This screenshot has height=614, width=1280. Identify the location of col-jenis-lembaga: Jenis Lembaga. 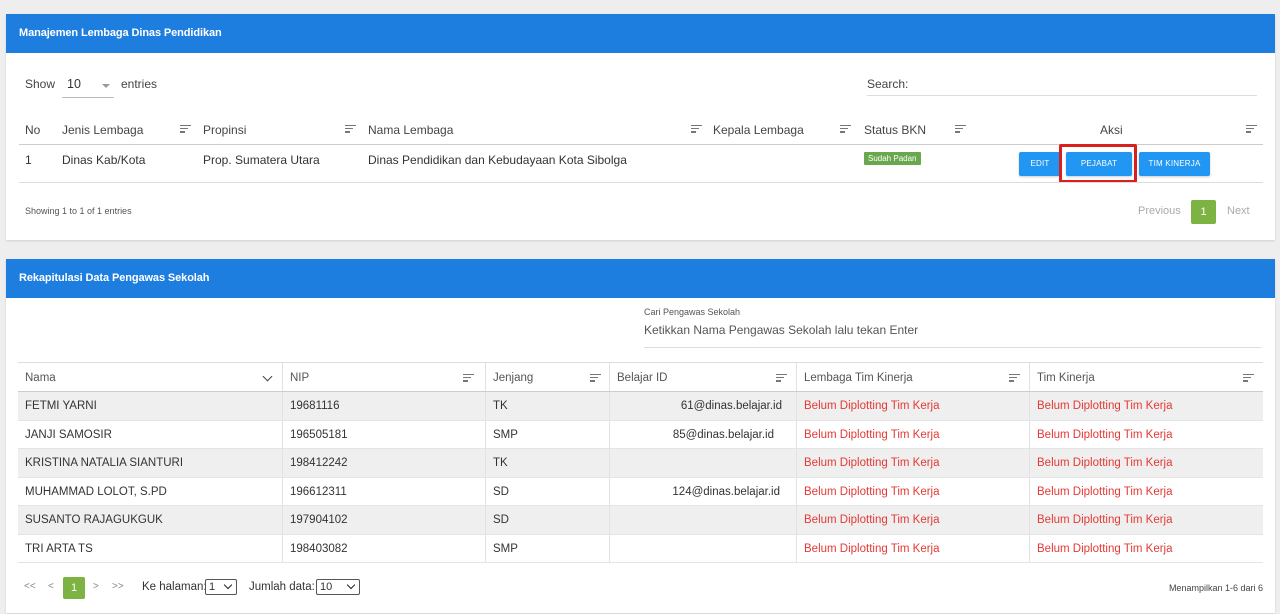
(102, 130).